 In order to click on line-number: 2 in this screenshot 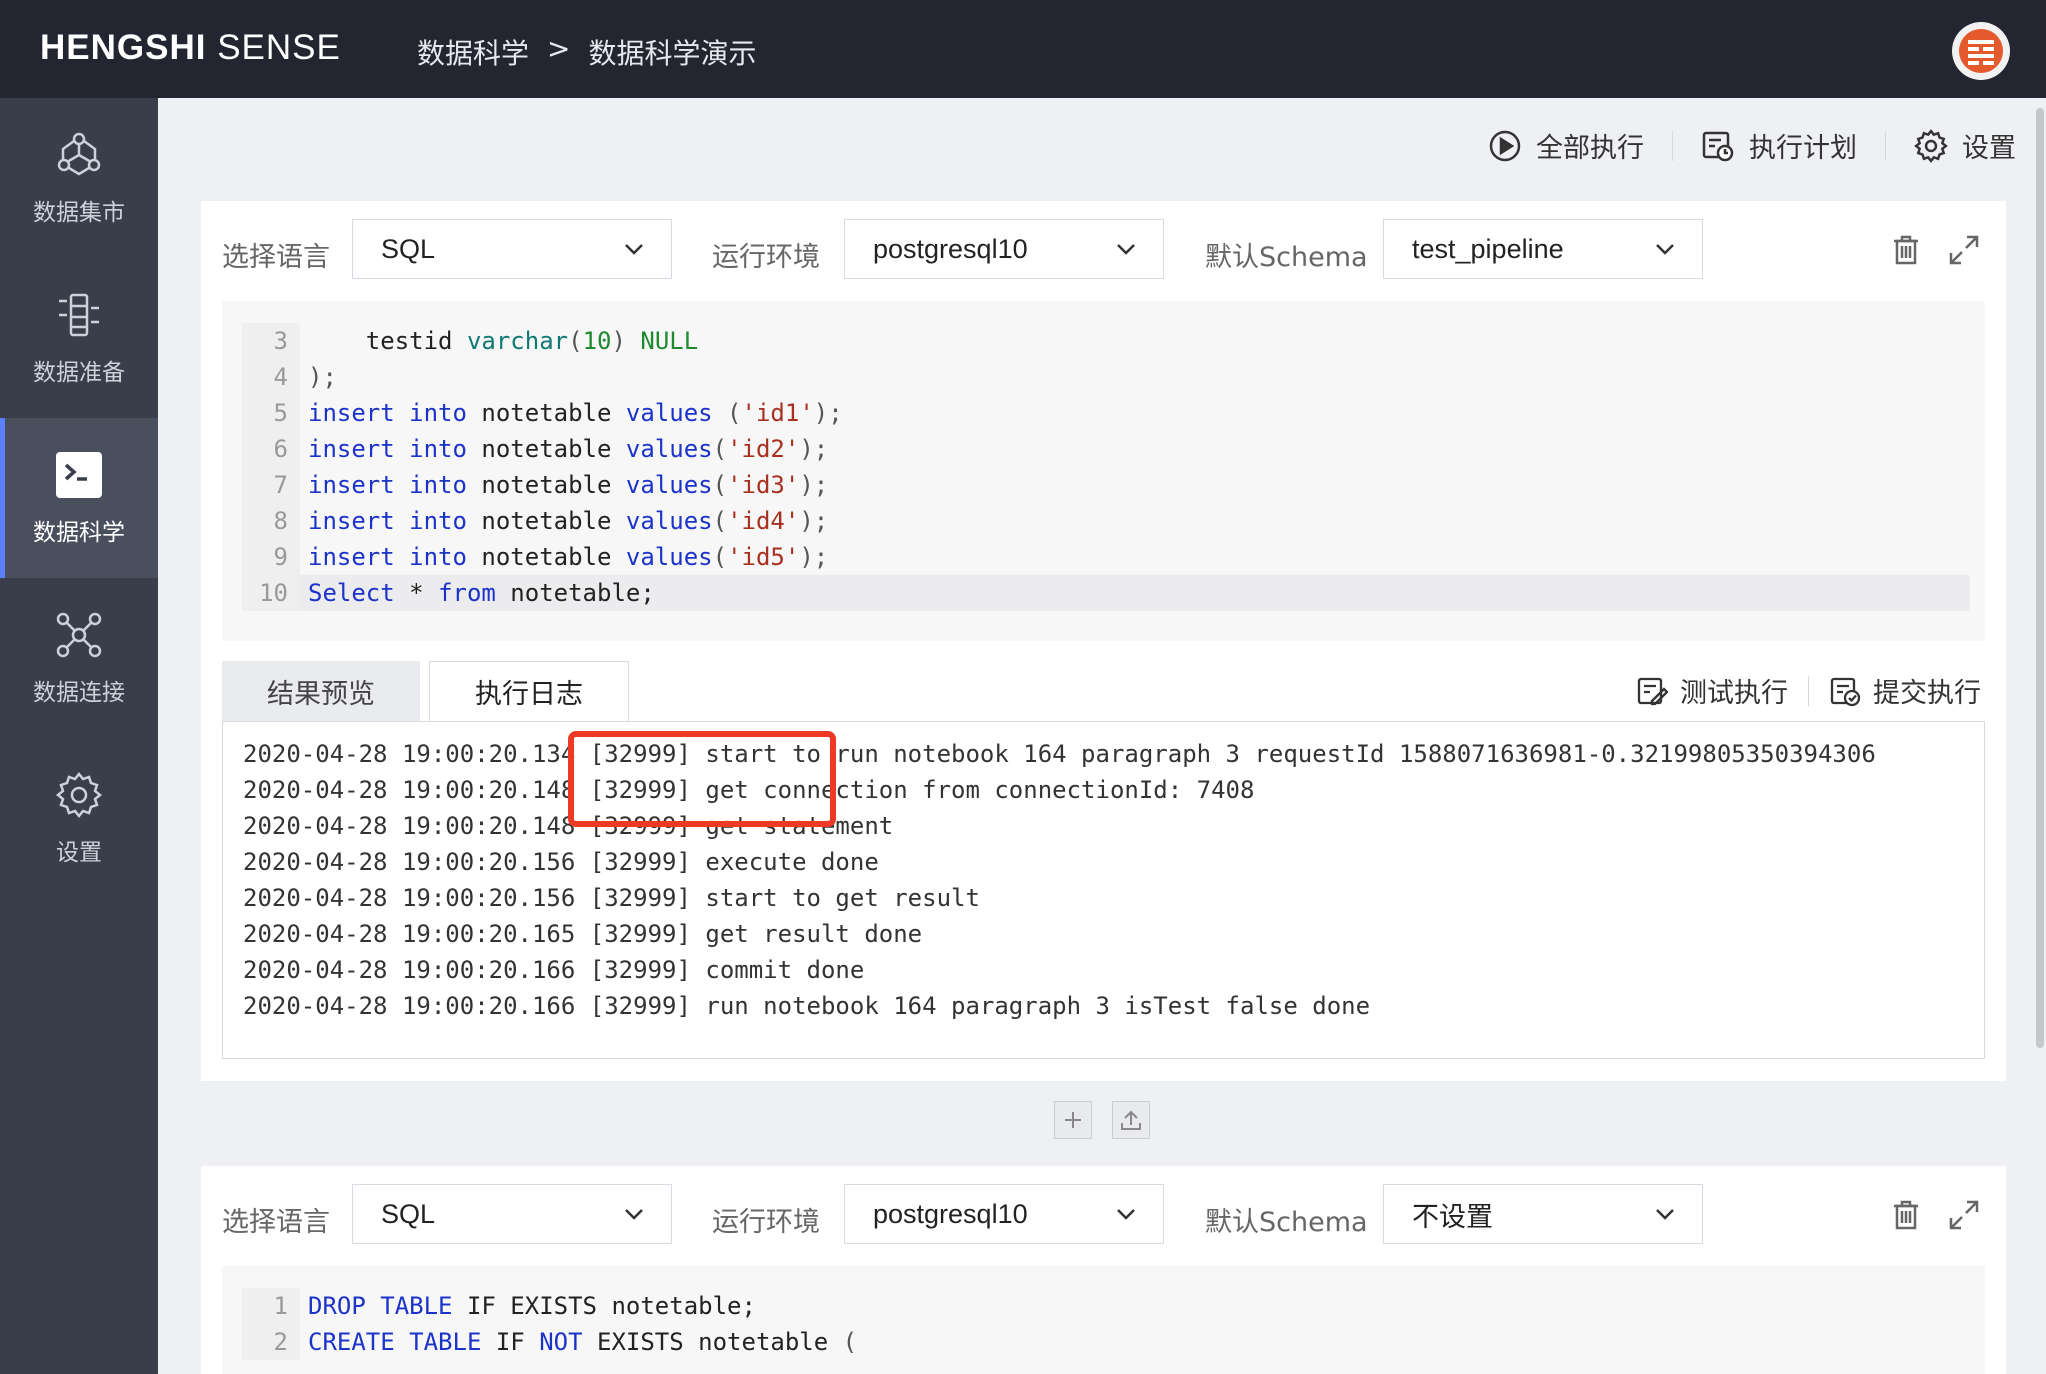, I will do `click(271, 1342)`.